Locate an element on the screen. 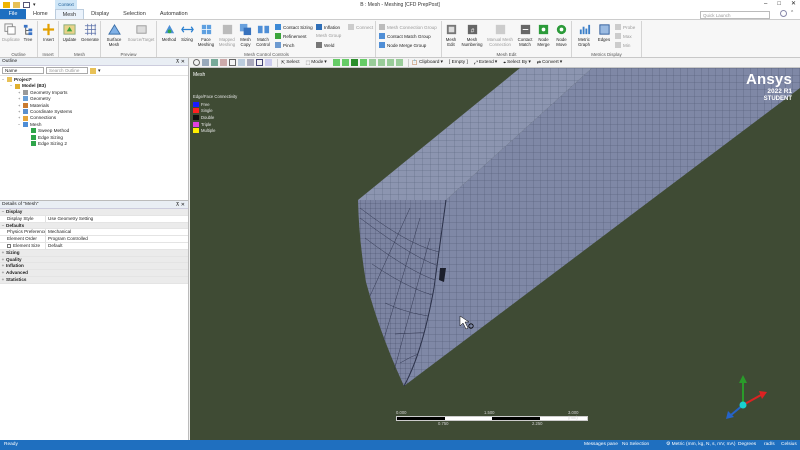 This screenshot has height=450, width=800. mesh-group-button: Mesh Group is located at coordinates (328, 35).